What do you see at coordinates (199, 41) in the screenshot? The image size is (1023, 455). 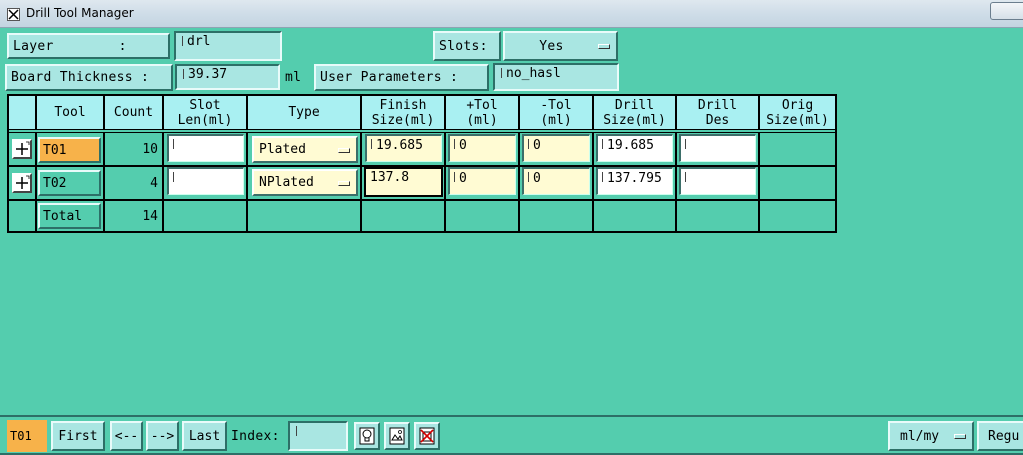 I see `layer-value: drl` at bounding box center [199, 41].